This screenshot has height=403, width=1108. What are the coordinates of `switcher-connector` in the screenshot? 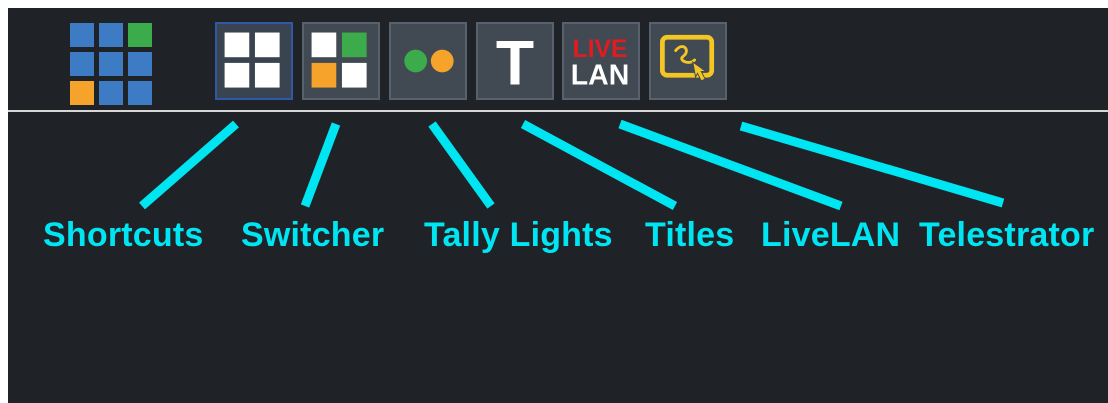 It's located at (320, 165).